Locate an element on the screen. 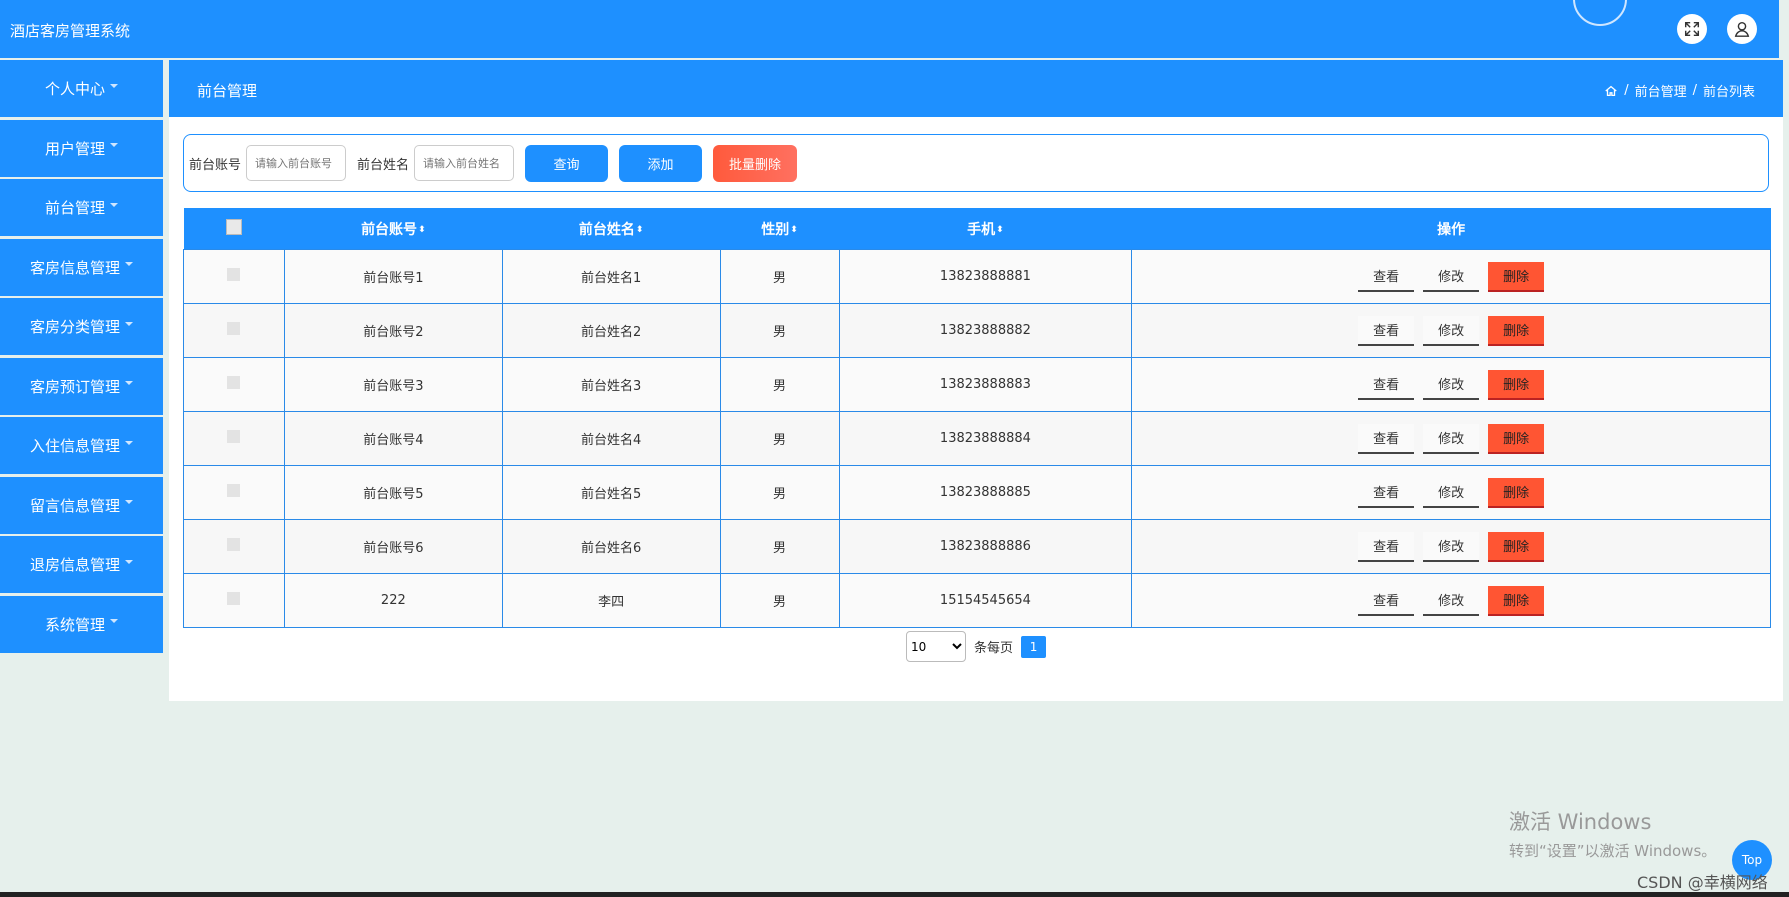  query-button: 查询 is located at coordinates (567, 163).